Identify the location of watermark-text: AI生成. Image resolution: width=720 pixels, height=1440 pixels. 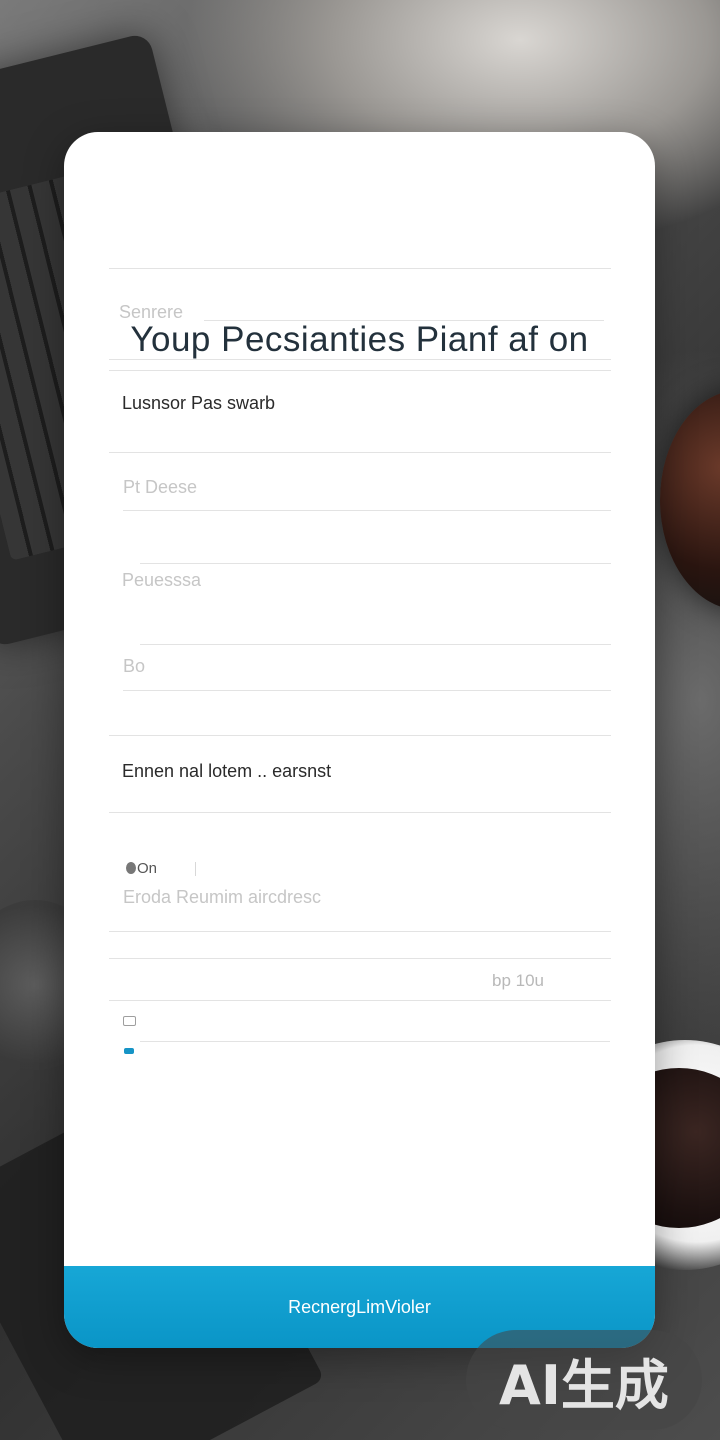
(584, 1385).